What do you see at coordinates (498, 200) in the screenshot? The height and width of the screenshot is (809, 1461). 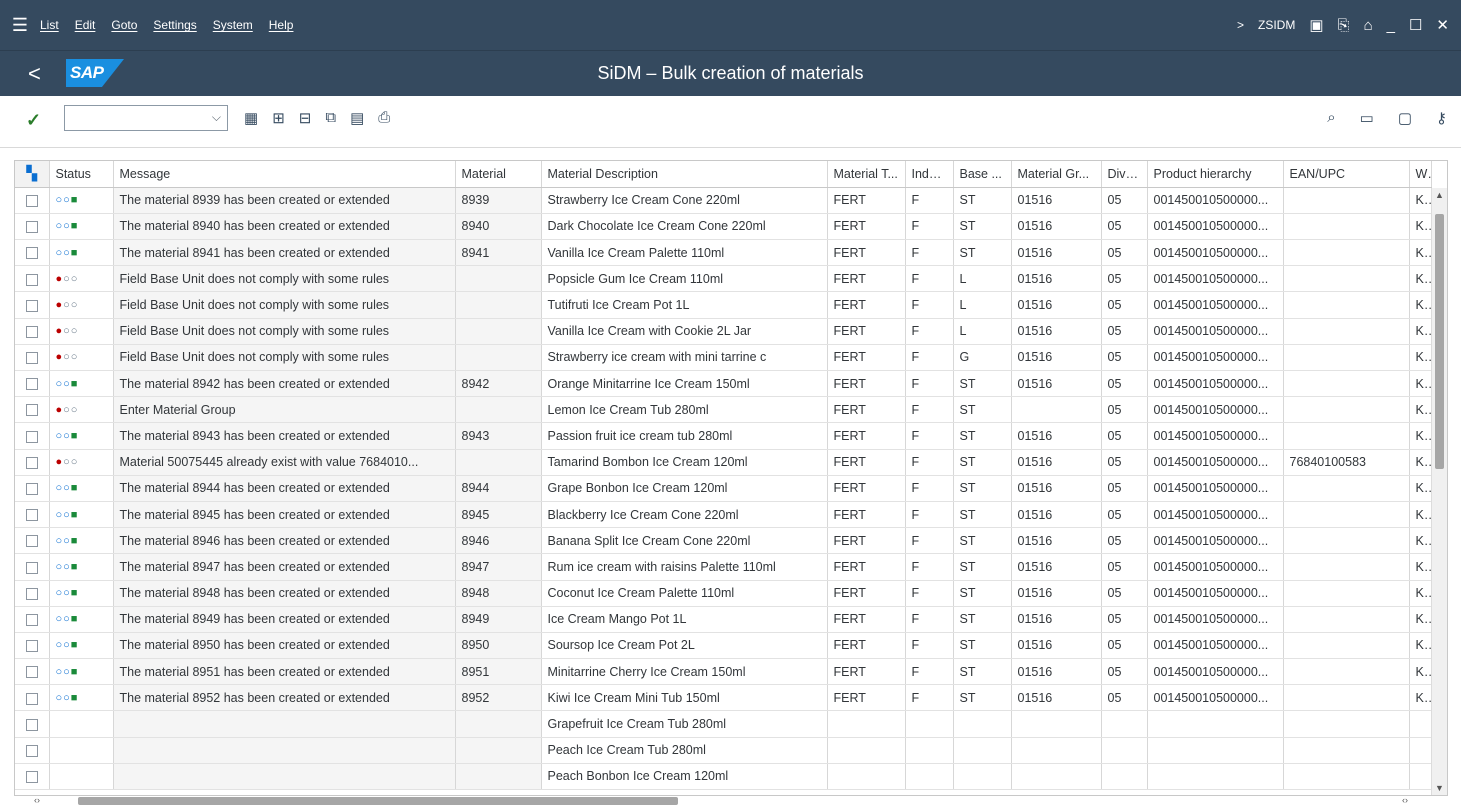 I see `cell-material: 8939` at bounding box center [498, 200].